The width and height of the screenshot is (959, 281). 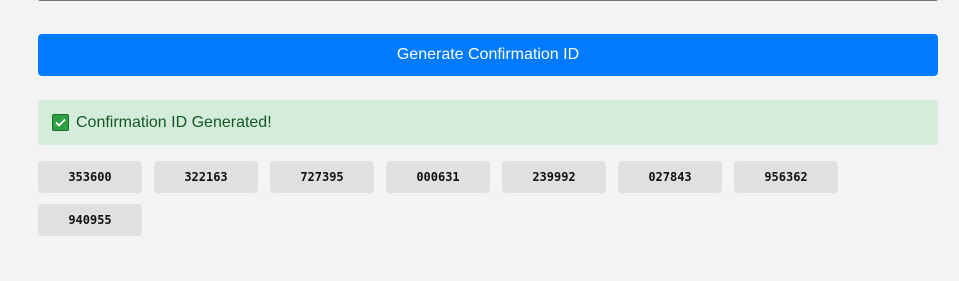 I want to click on text-input-edge, so click(x=488, y=0).